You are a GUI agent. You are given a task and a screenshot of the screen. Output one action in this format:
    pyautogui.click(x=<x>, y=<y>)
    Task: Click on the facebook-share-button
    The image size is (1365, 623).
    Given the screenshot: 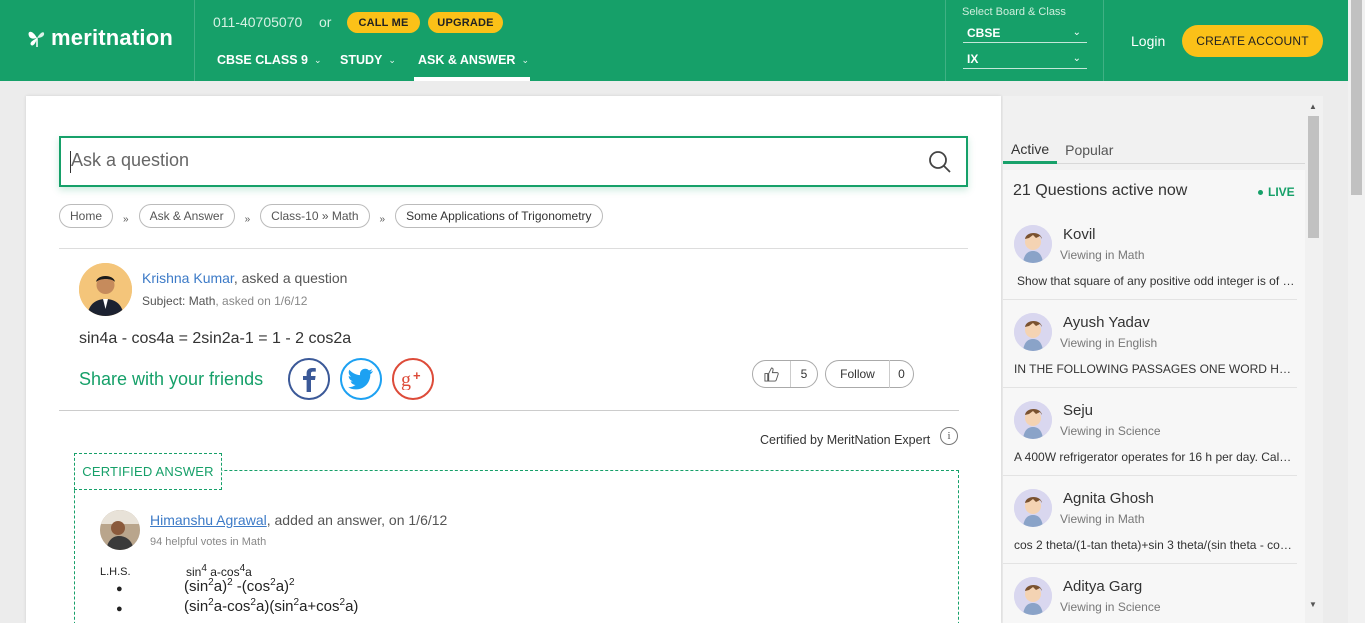 What is the action you would take?
    pyautogui.click(x=309, y=379)
    